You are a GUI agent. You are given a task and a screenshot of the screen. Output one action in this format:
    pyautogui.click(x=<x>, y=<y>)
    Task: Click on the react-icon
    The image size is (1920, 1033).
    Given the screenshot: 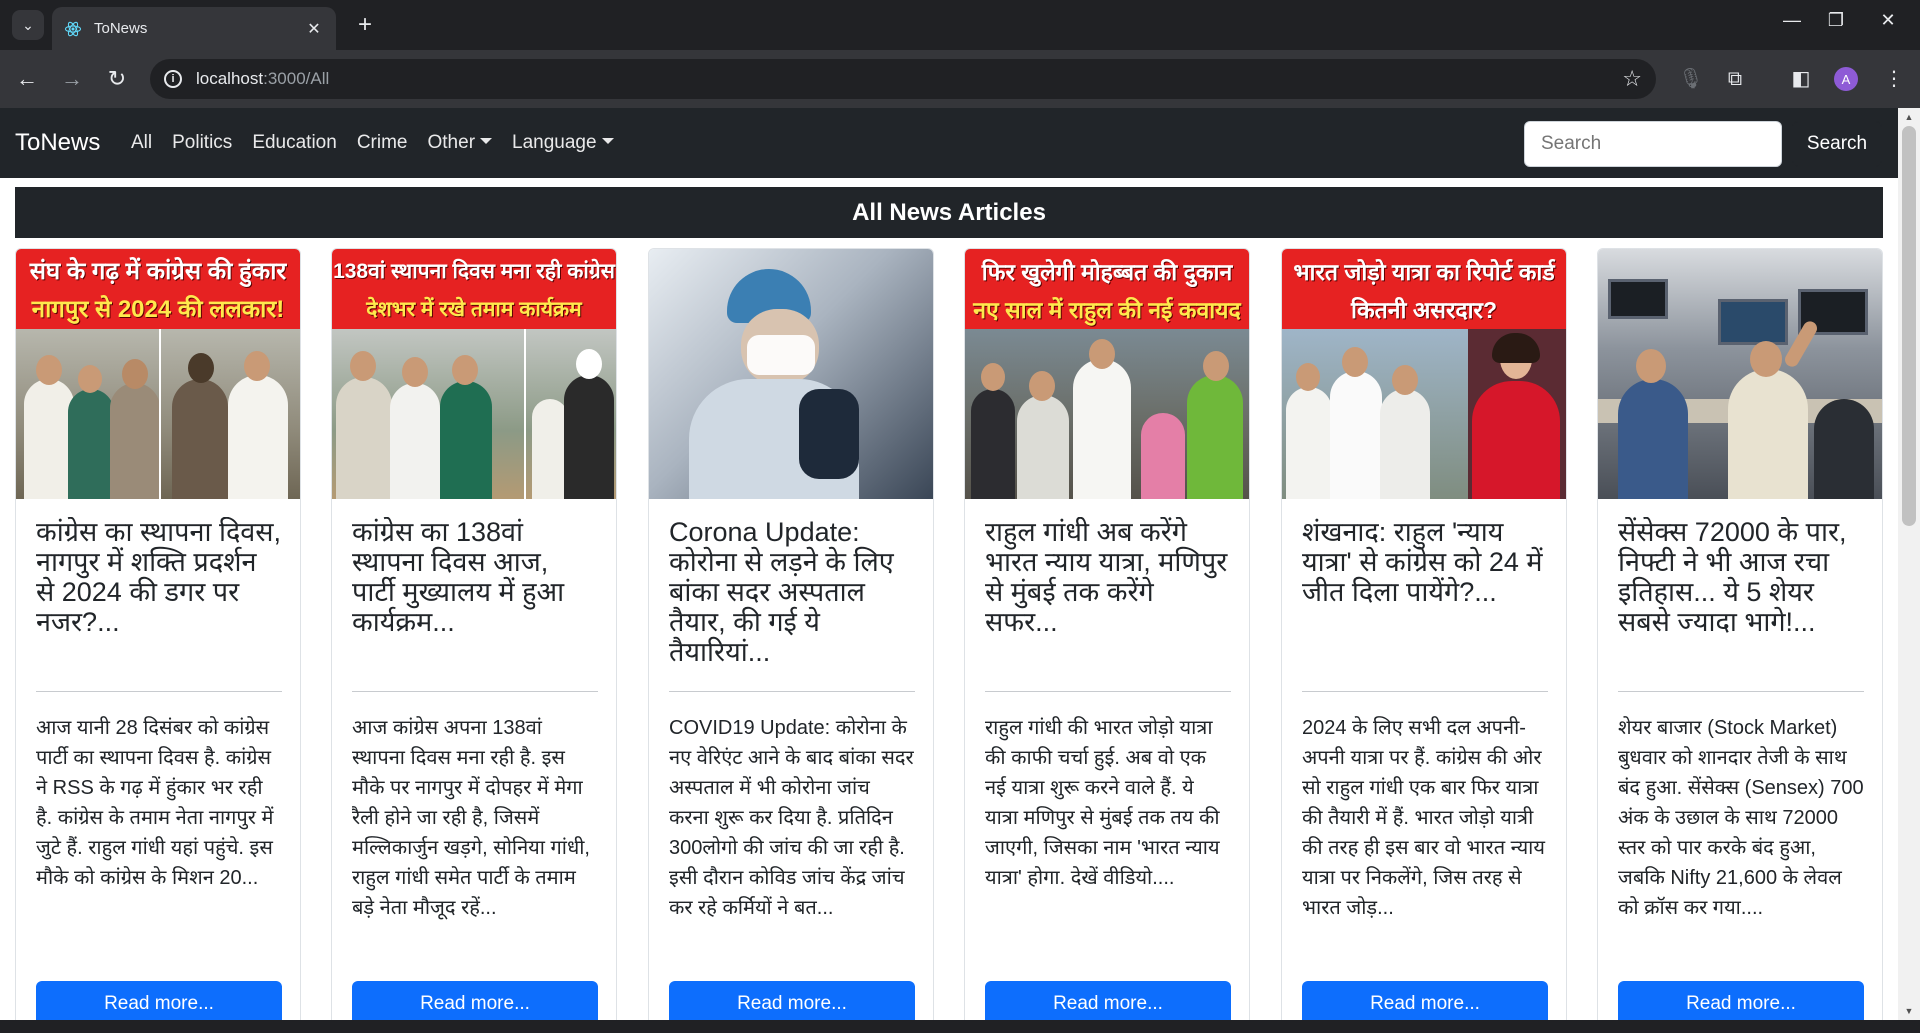 What is the action you would take?
    pyautogui.click(x=73, y=28)
    